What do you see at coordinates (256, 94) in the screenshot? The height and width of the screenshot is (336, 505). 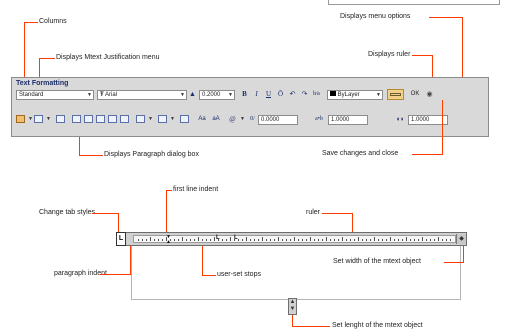 I see `italic-button: I` at bounding box center [256, 94].